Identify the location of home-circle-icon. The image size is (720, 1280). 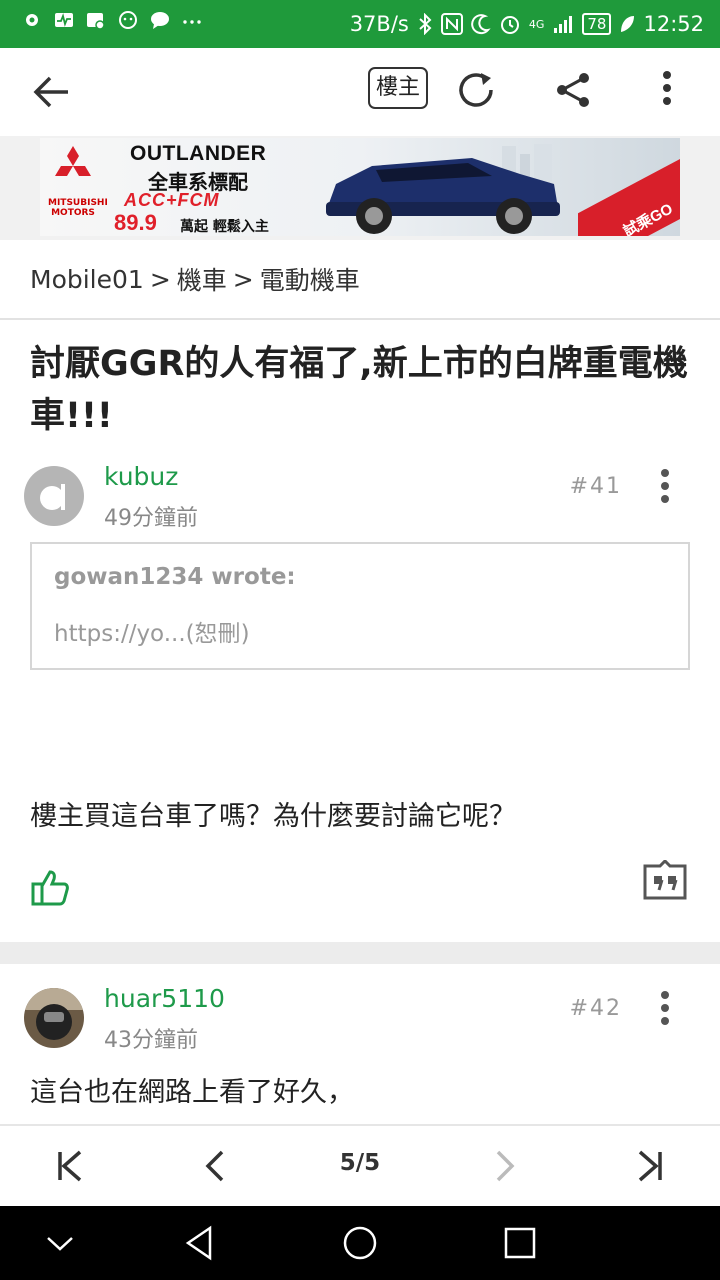
(360, 1243).